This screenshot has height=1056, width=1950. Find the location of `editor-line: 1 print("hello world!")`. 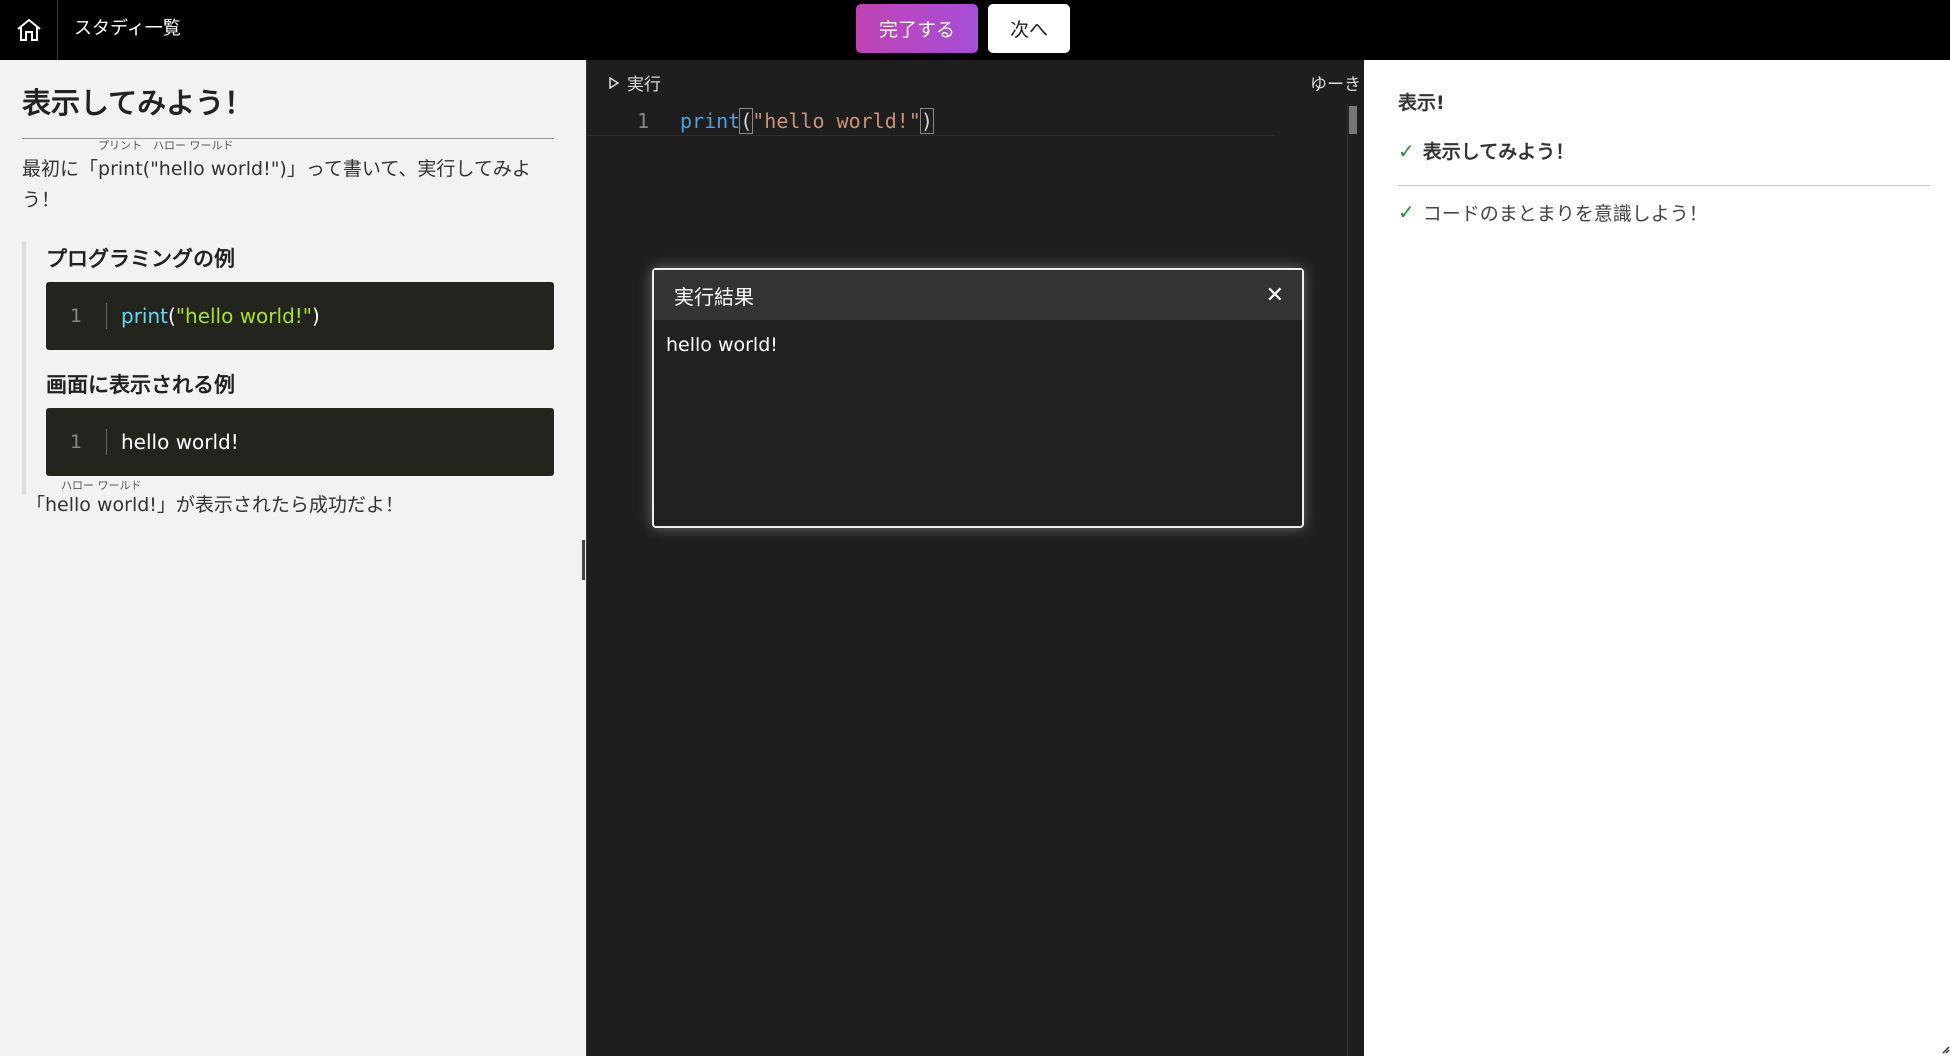

editor-line: 1 print("hello world!") is located at coordinates (931, 121).